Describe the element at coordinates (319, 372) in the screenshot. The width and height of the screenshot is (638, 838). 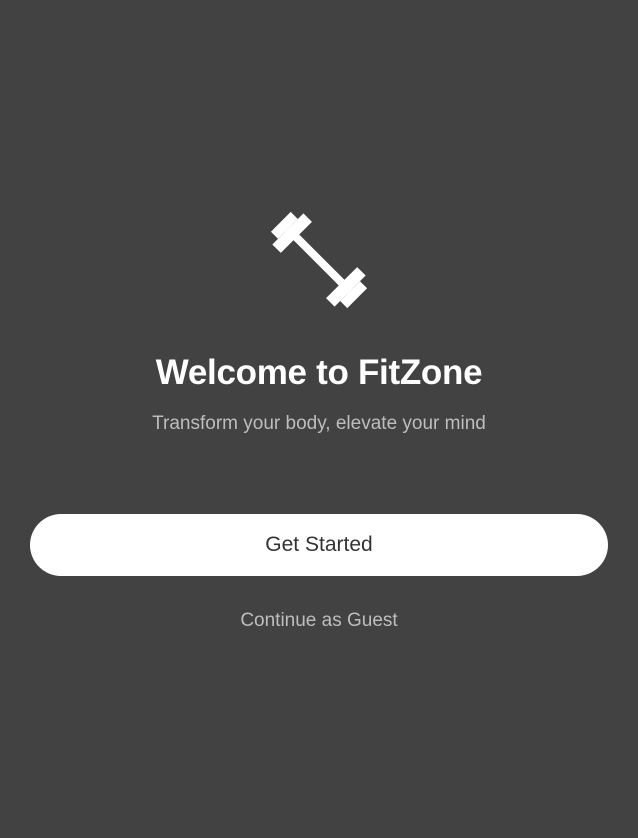
I see `welcome-title: Welcome to FitZone` at that location.